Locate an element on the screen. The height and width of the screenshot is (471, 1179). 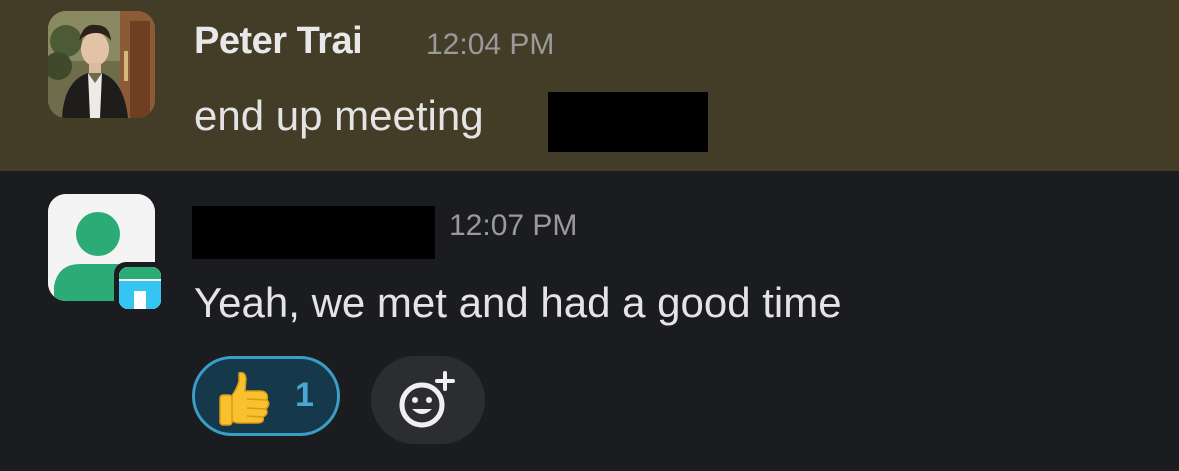
message-timestamp: 12:07 PM is located at coordinates (513, 226).